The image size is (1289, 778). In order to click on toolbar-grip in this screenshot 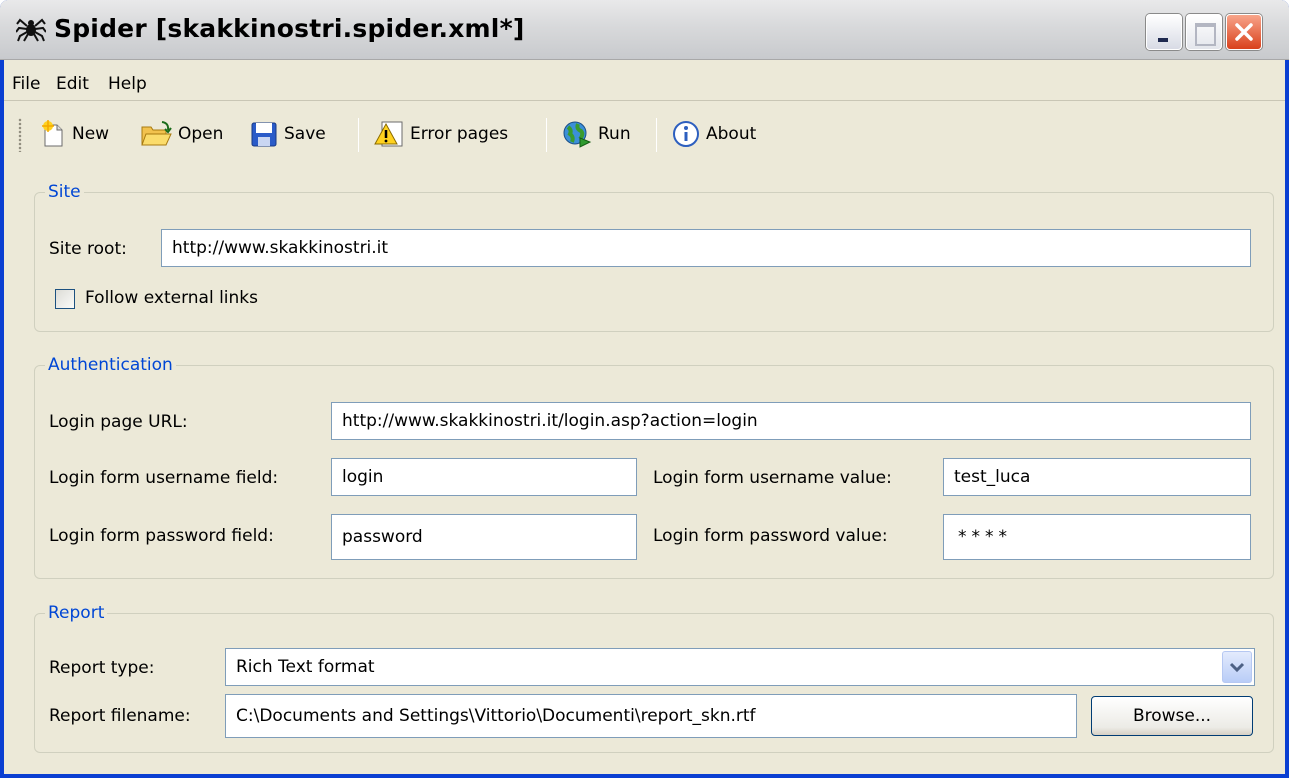, I will do `click(20, 135)`.